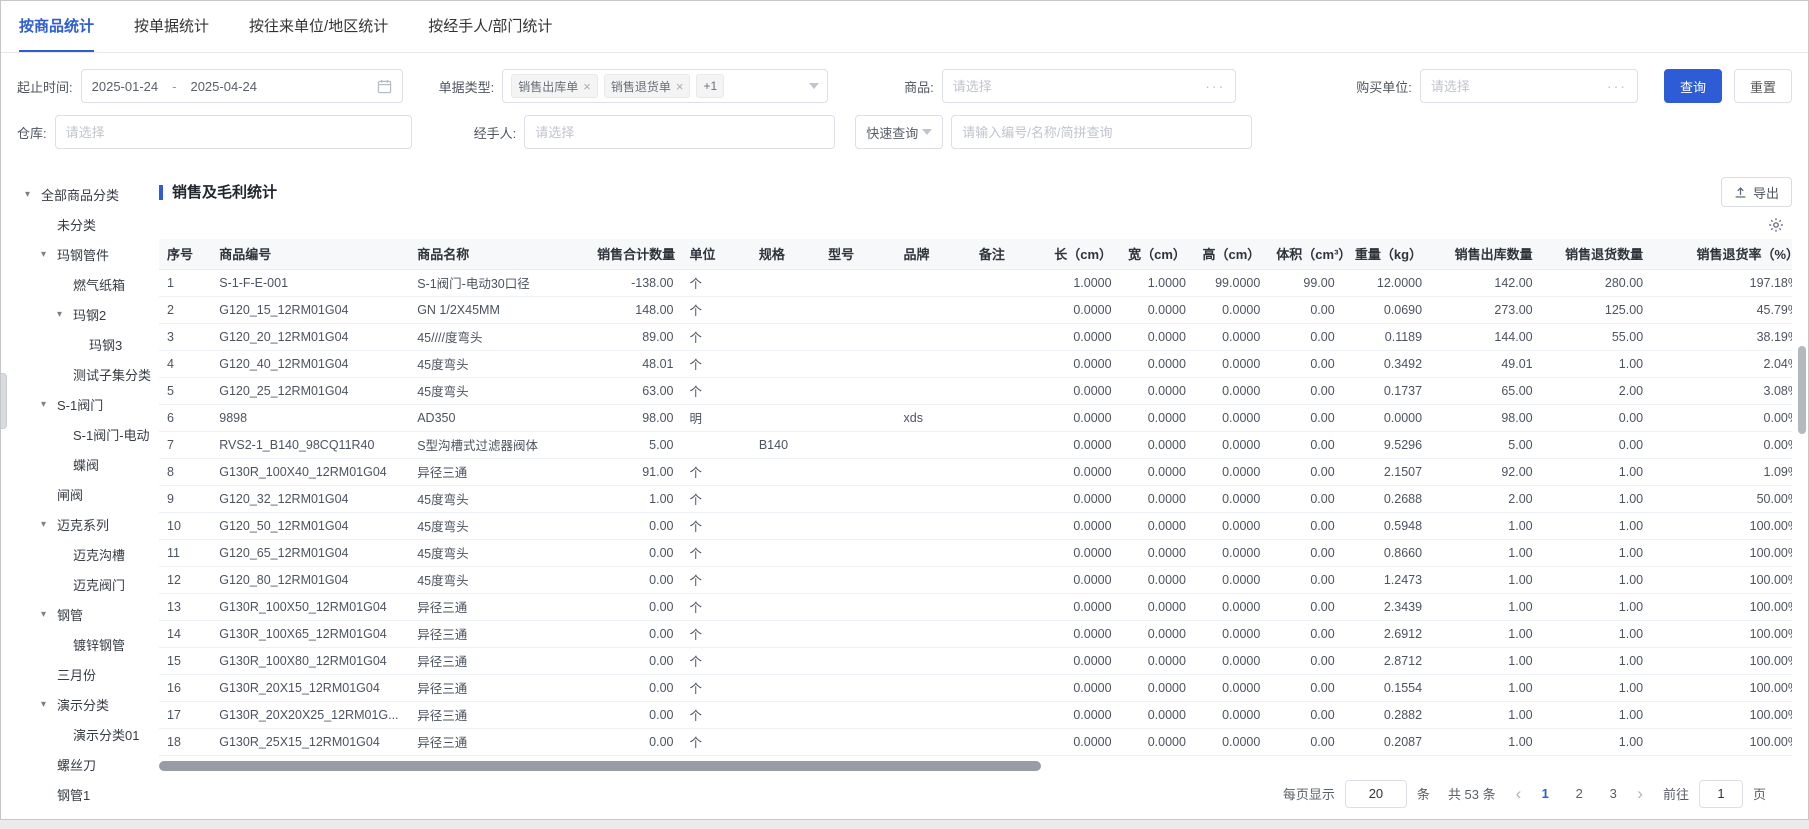 The height and width of the screenshot is (829, 1809). Describe the element at coordinates (85, 314) in the screenshot. I see `tree-item: ▾ 玛钢2` at that location.